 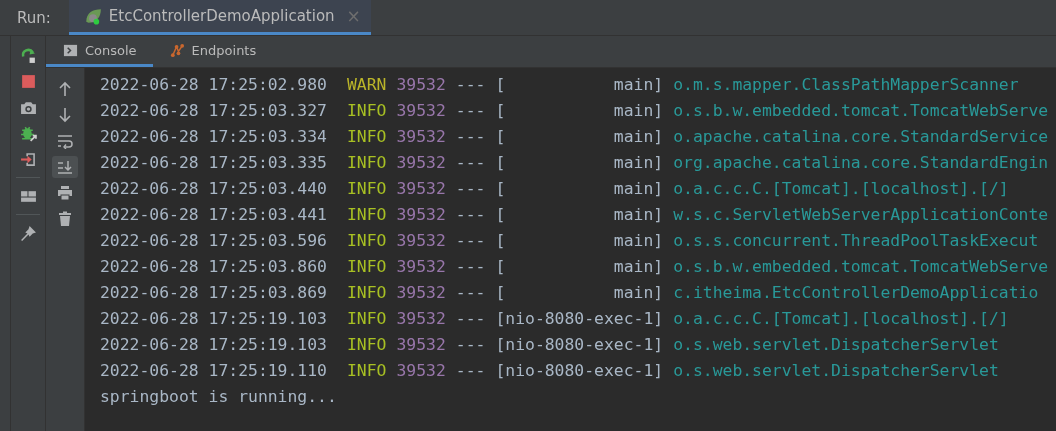 What do you see at coordinates (65, 141) in the screenshot?
I see `soft-wrap-icon` at bounding box center [65, 141].